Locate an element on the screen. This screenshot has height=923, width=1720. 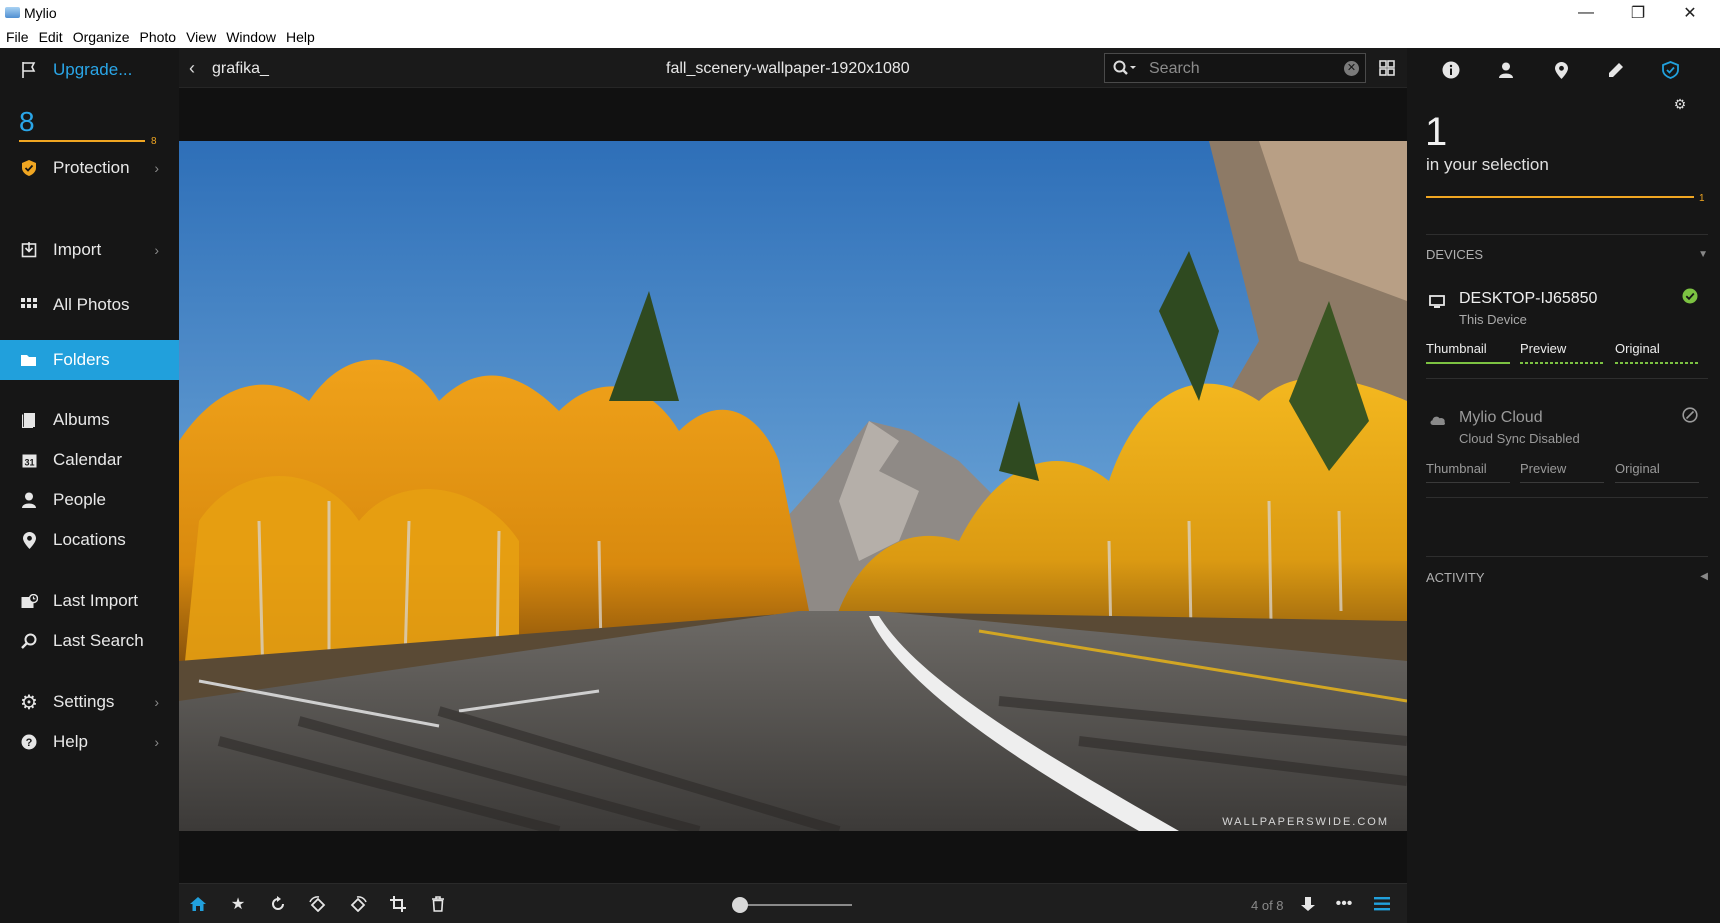
sidebar-item-settings: ⚙ Settings › is located at coordinates (89, 702).